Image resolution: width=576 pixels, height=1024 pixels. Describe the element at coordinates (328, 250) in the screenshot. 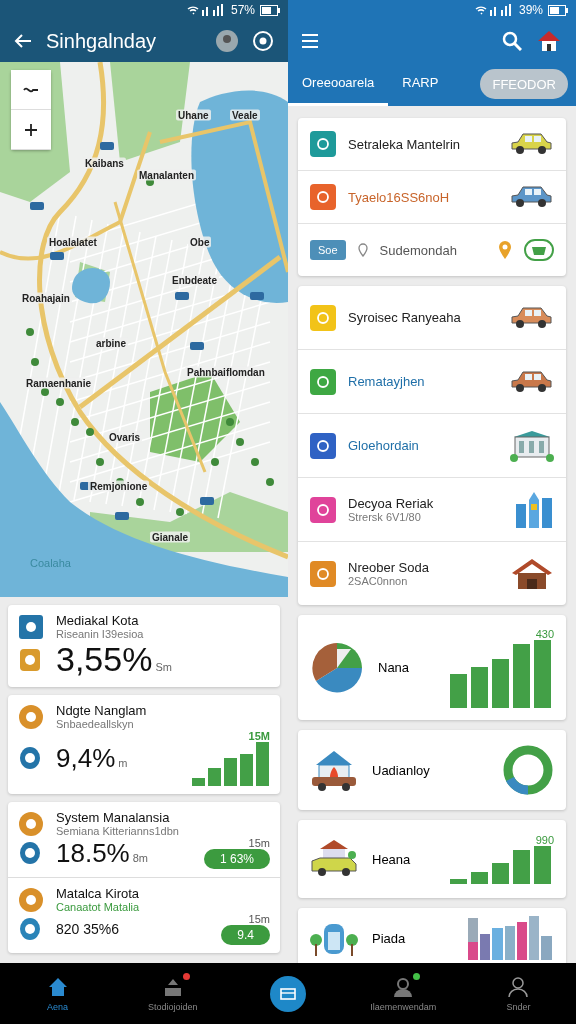

I see `tag-chip: Soe` at that location.